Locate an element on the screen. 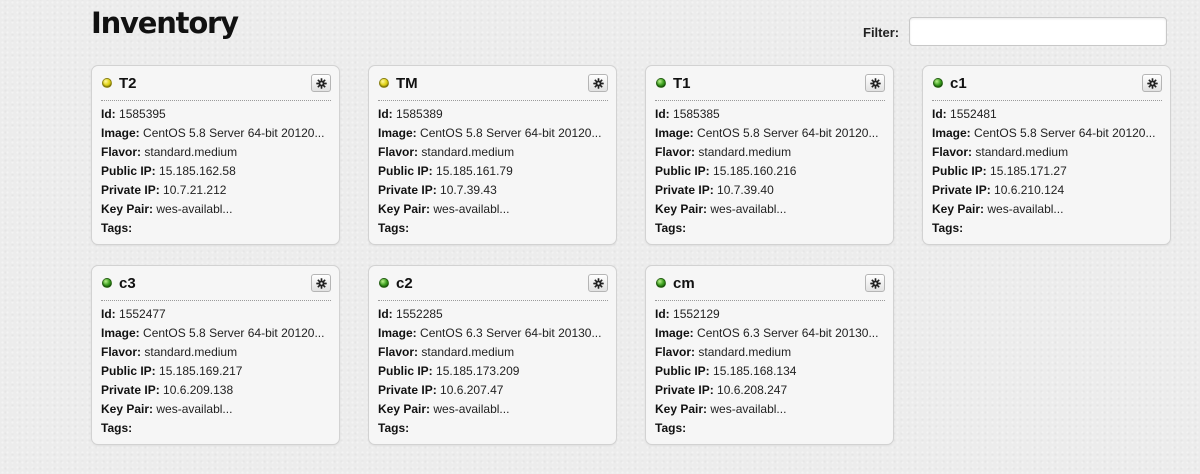  field-private-ip: Private IP: 10.6.208.247 is located at coordinates (770, 390).